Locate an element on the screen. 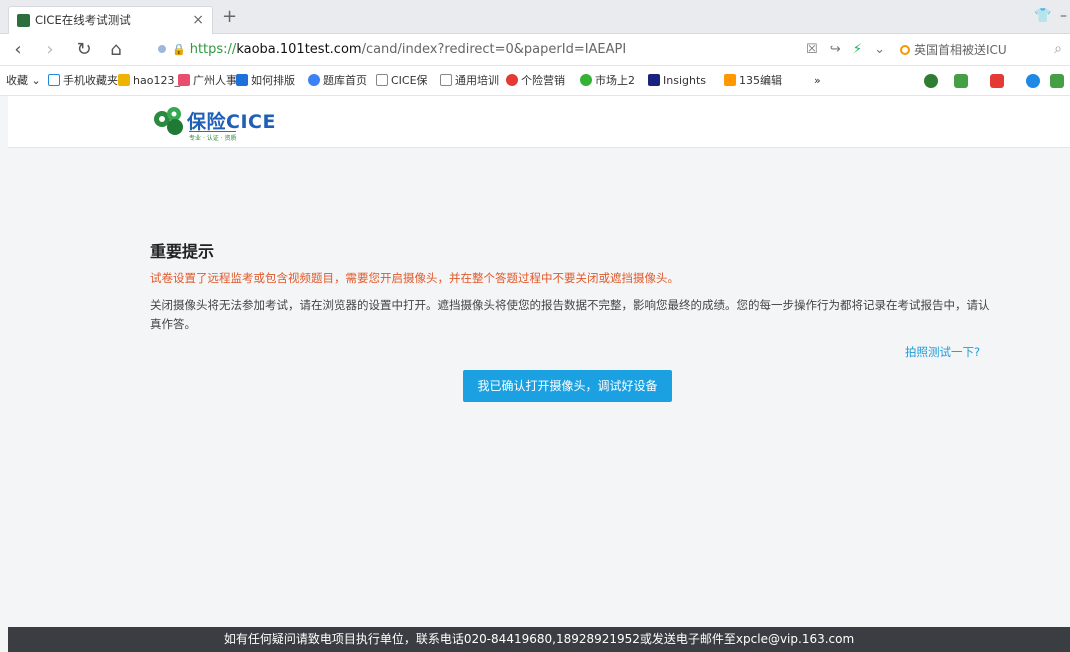 The height and width of the screenshot is (652, 1070). search-engine-icon is located at coordinates (905, 50).